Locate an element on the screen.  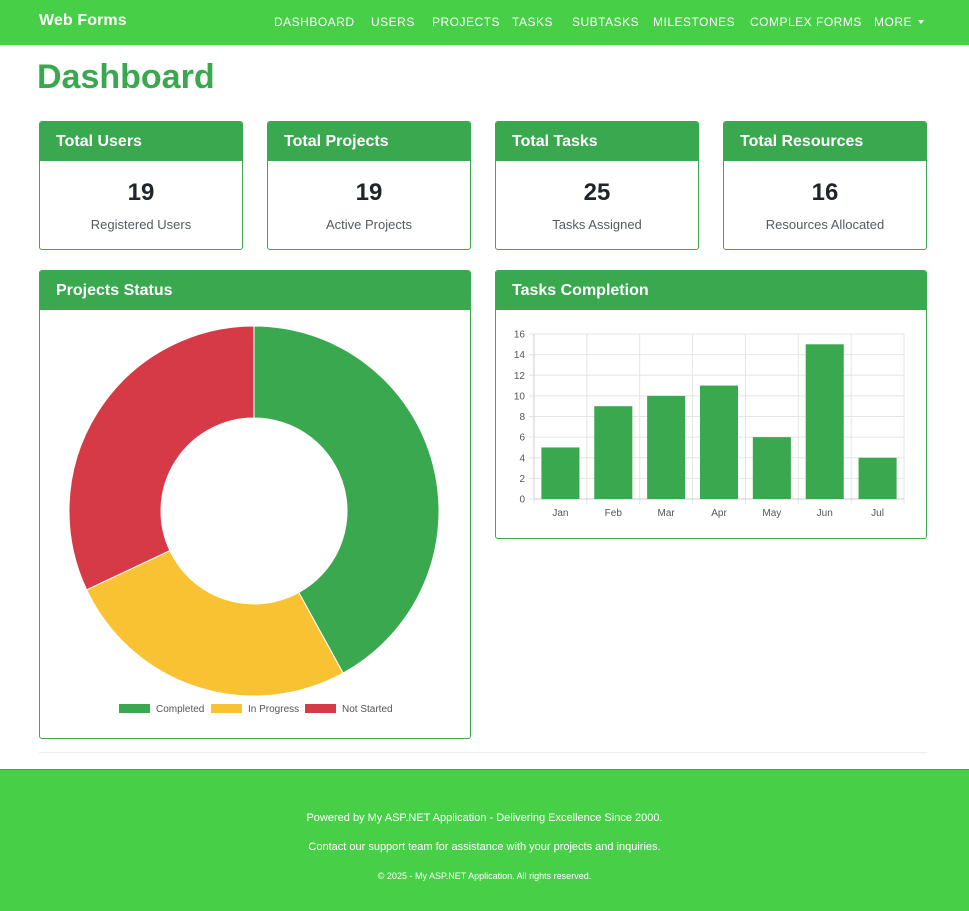
y-tick-label: 16 is located at coordinates (520, 335).